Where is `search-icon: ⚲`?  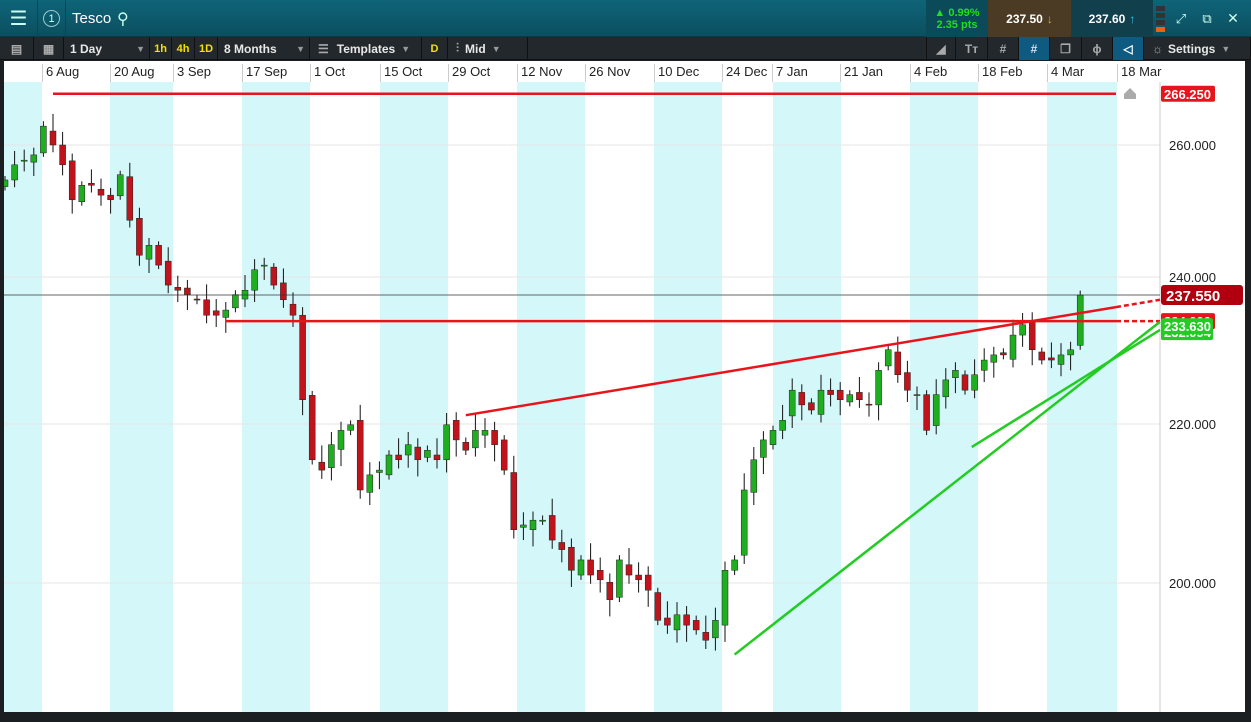 search-icon: ⚲ is located at coordinates (123, 18).